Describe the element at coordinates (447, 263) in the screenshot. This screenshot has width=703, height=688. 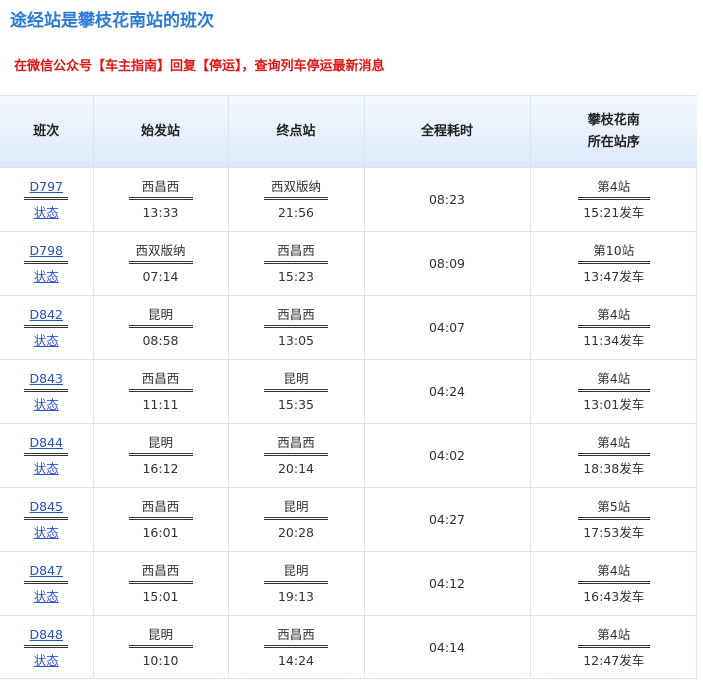
I see `duration-cell: 08:09` at that location.